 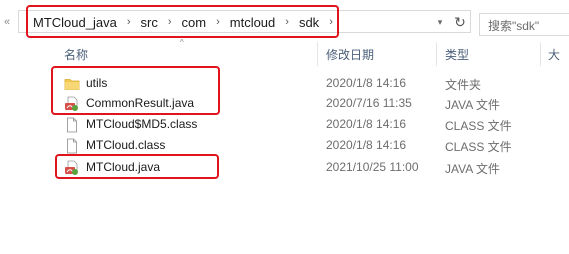 I want to click on column-header-type: 类型, so click(x=457, y=54).